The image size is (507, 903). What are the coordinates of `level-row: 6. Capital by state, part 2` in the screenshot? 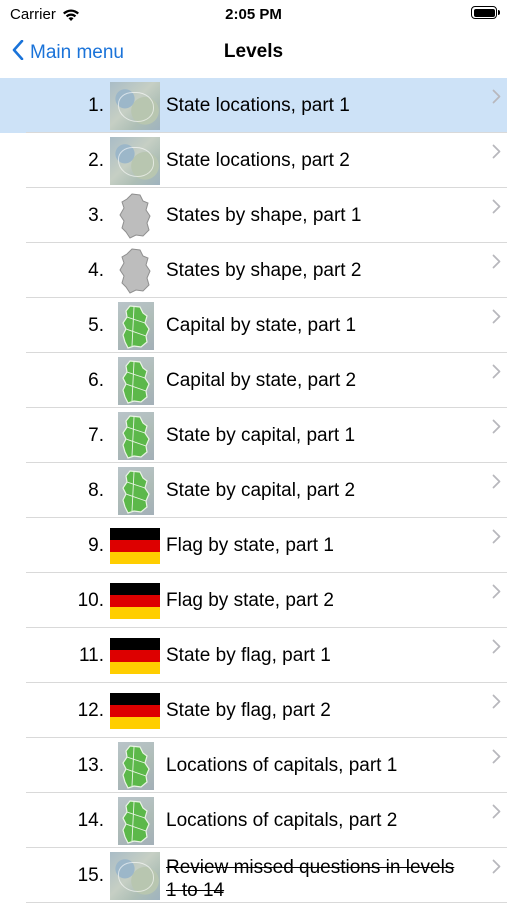 It's located at (253, 380).